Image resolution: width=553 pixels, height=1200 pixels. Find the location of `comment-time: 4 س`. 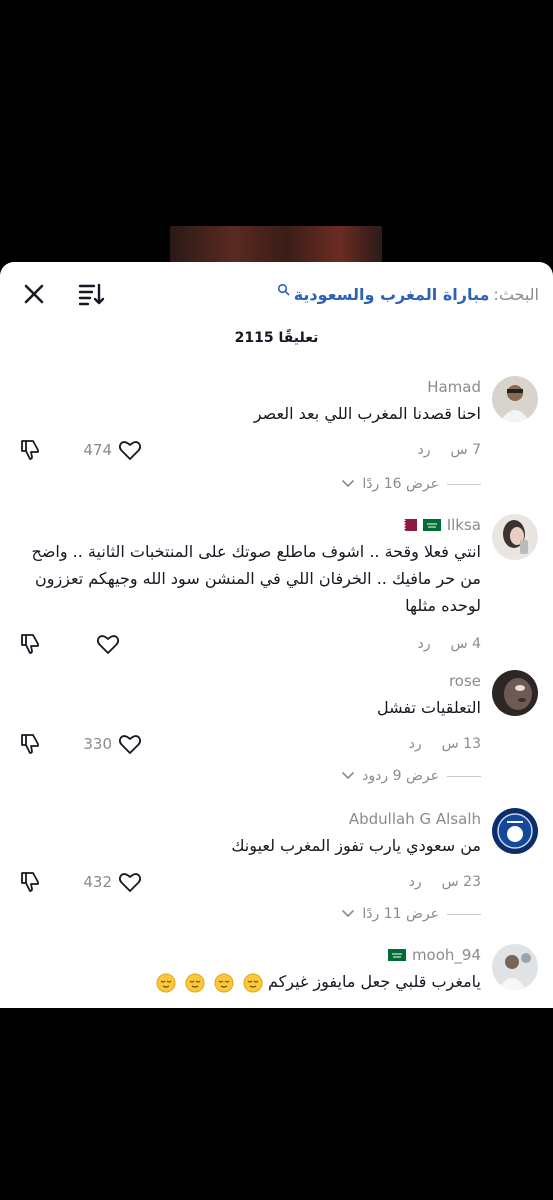

comment-time: 4 س is located at coordinates (465, 644).